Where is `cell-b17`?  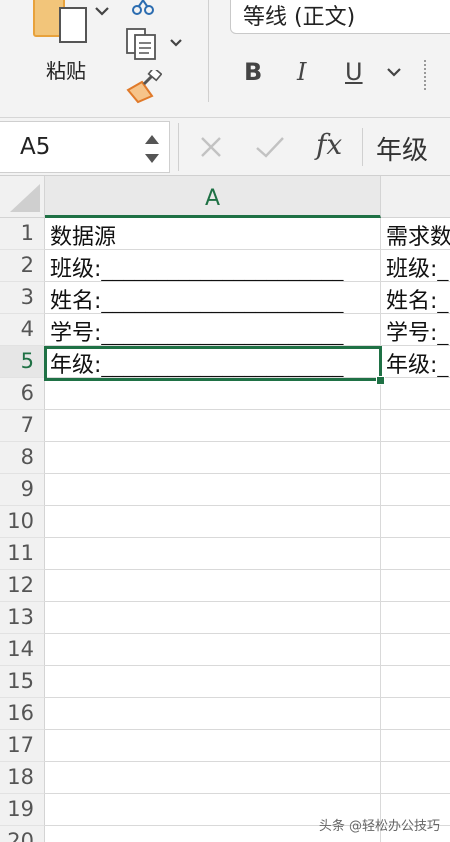 cell-b17 is located at coordinates (415, 746).